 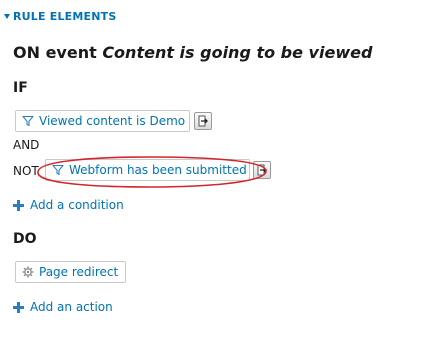 What do you see at coordinates (20, 88) in the screenshot?
I see `if-heading: IF` at bounding box center [20, 88].